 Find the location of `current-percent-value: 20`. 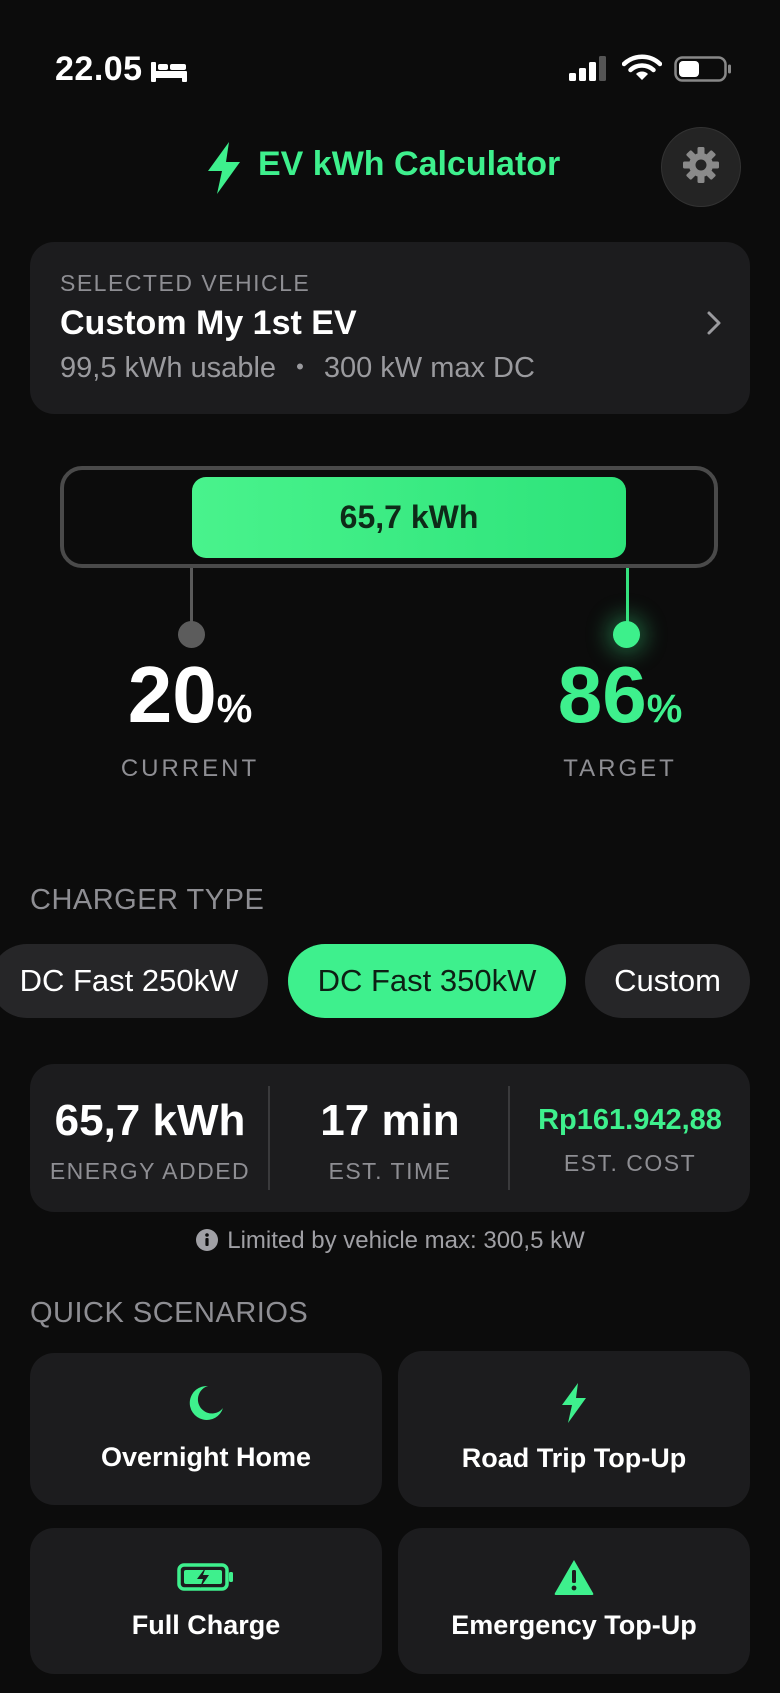

current-percent-value: 20 is located at coordinates (172, 694).